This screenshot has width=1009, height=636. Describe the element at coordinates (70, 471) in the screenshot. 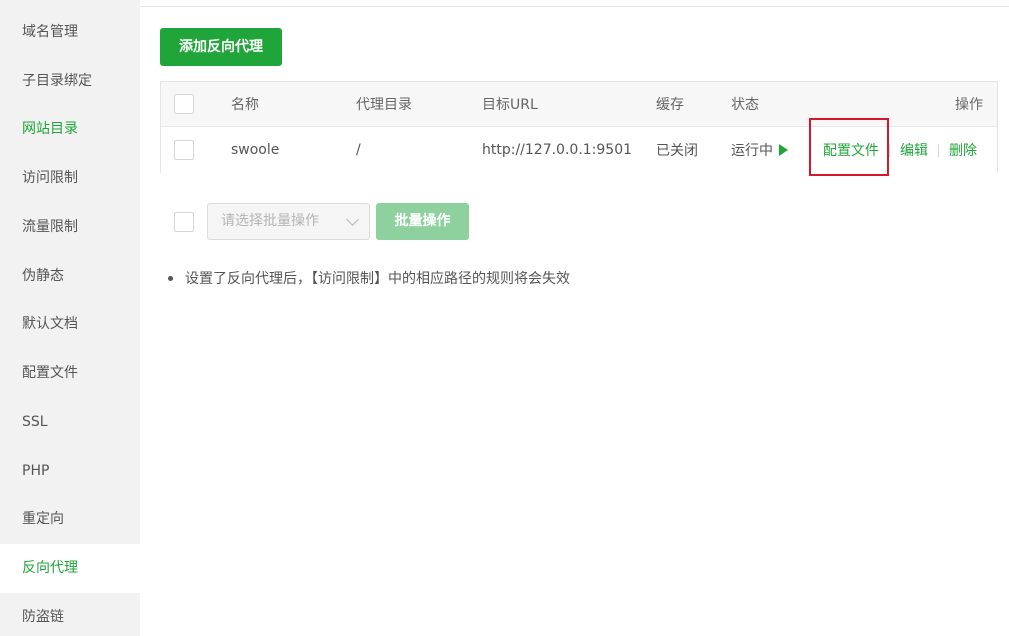

I see `sidebar-item-php: PHP` at that location.